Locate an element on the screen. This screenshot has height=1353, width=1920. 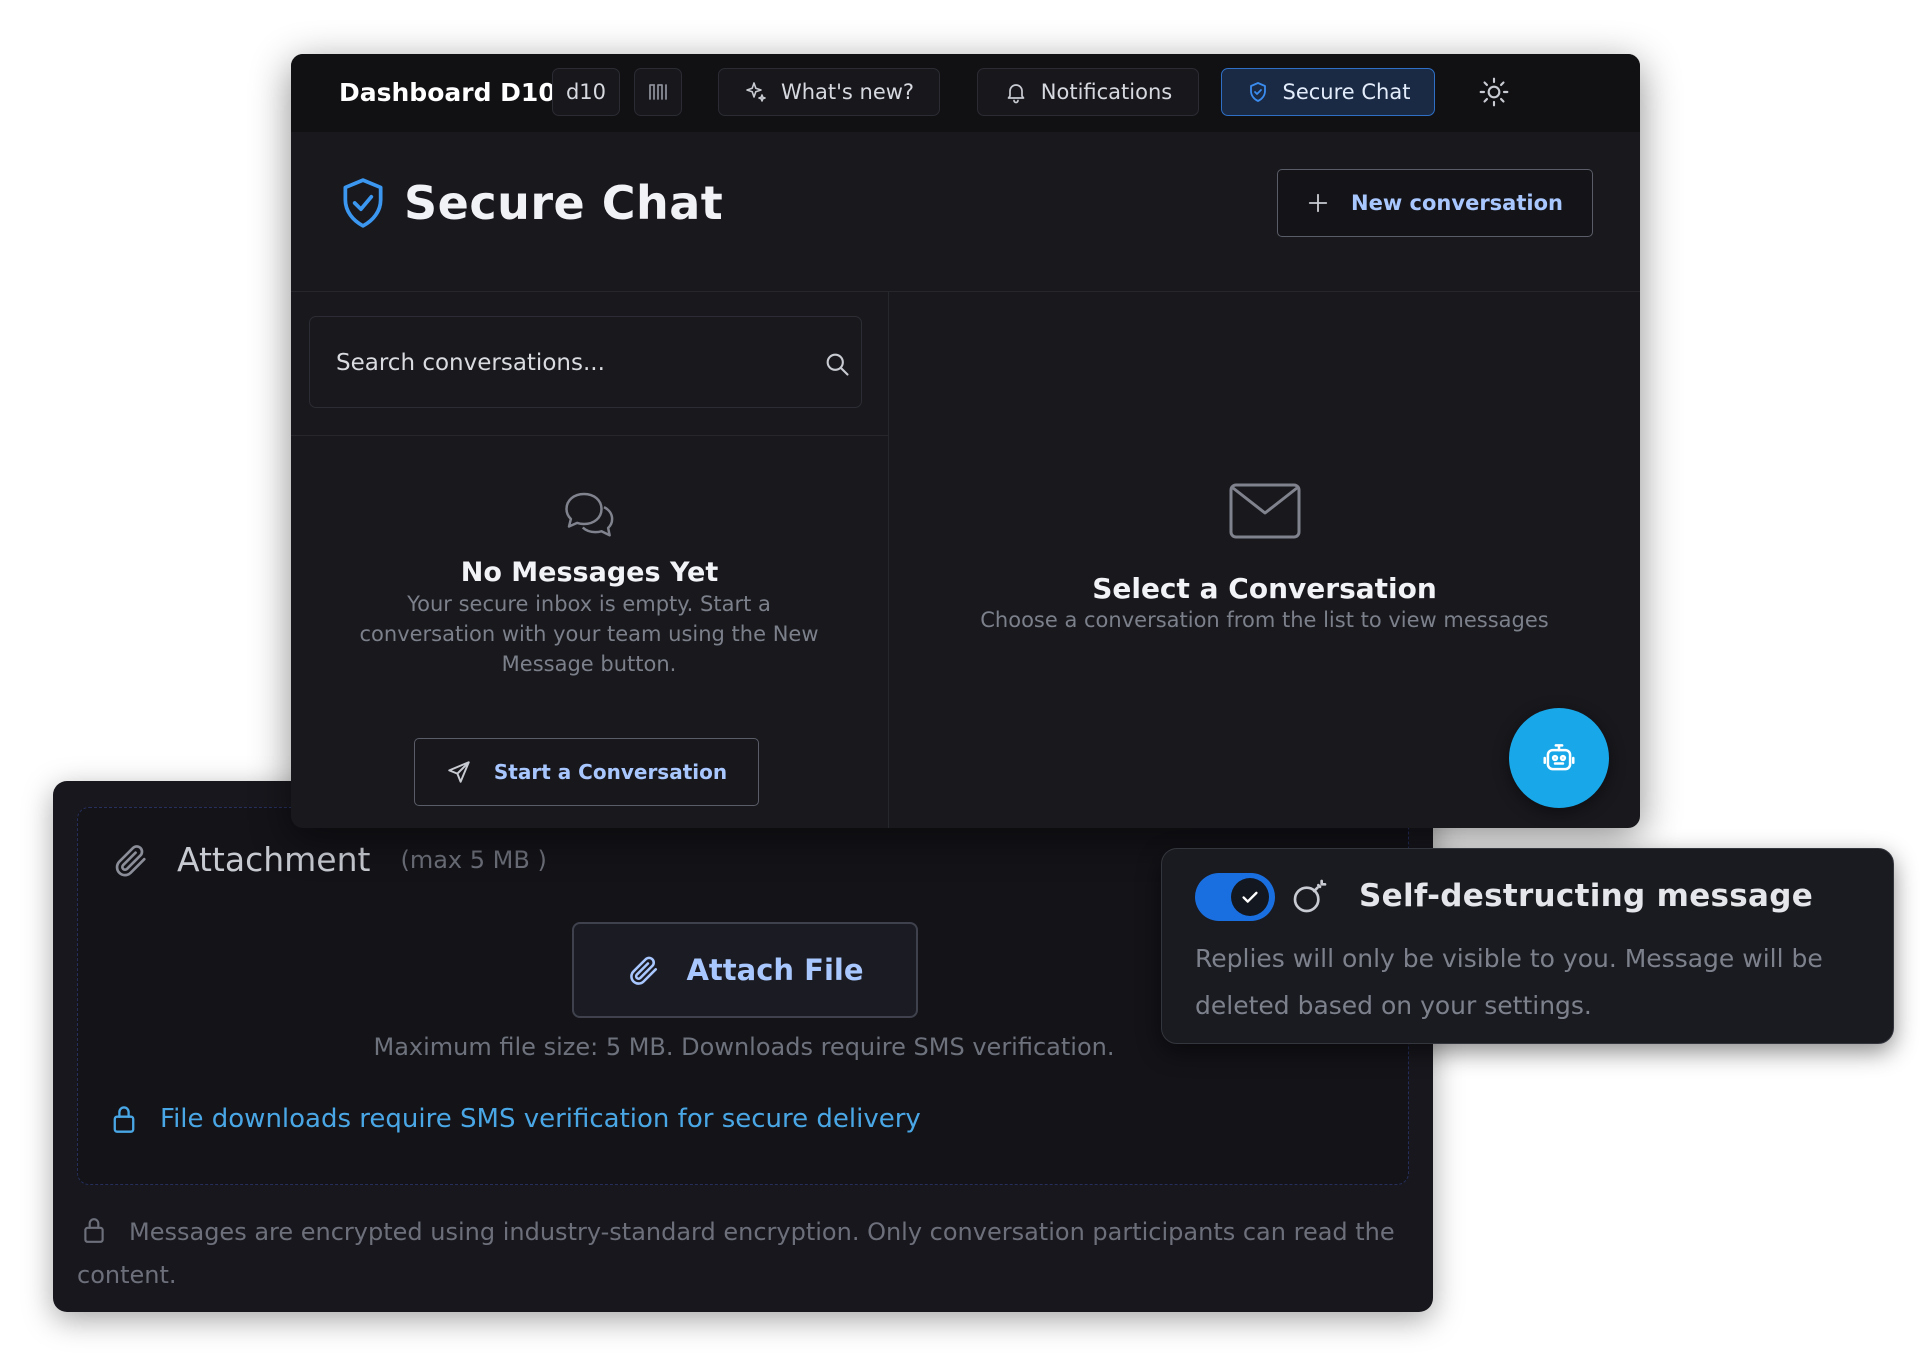
start-conversation-button: Start a Conversation is located at coordinates (586, 772).